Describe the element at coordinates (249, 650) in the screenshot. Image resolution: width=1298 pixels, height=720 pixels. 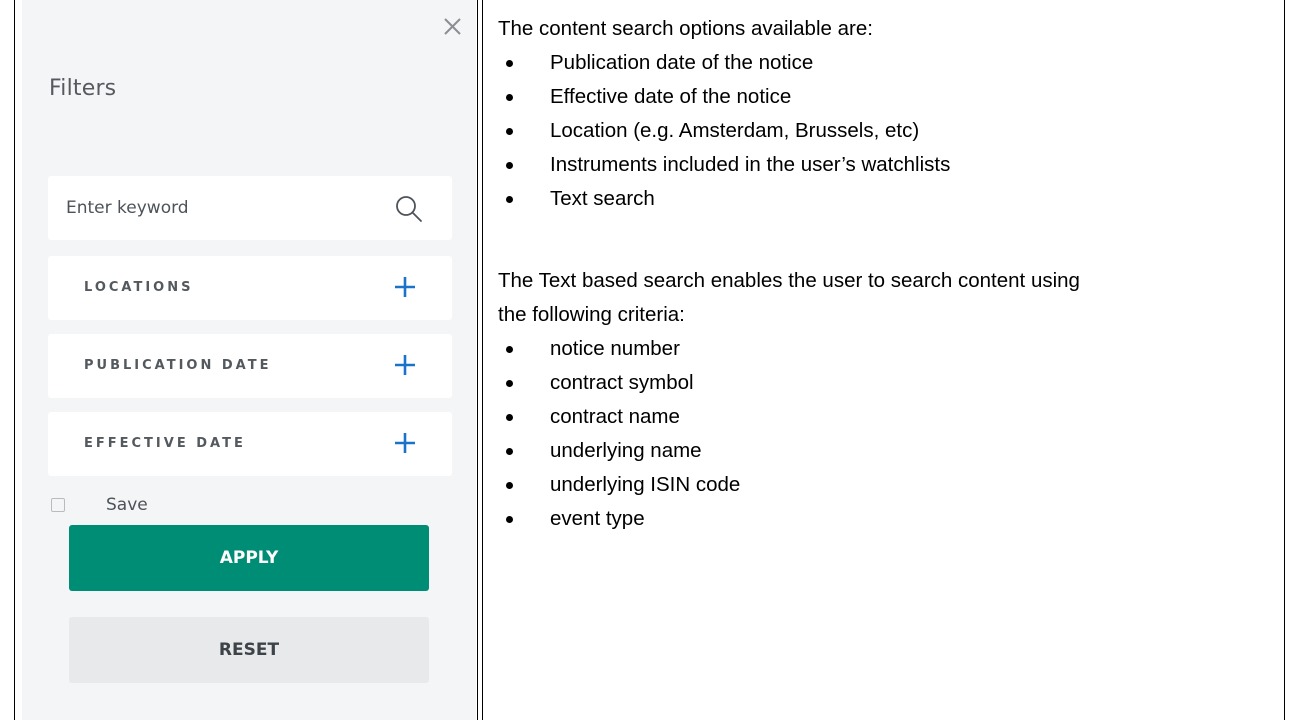
I see `reset-button: RESET` at that location.